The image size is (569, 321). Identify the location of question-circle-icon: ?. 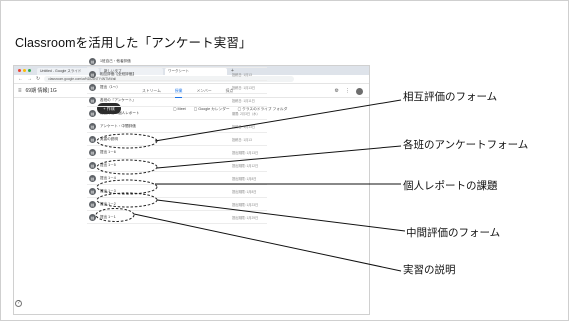
(18, 303).